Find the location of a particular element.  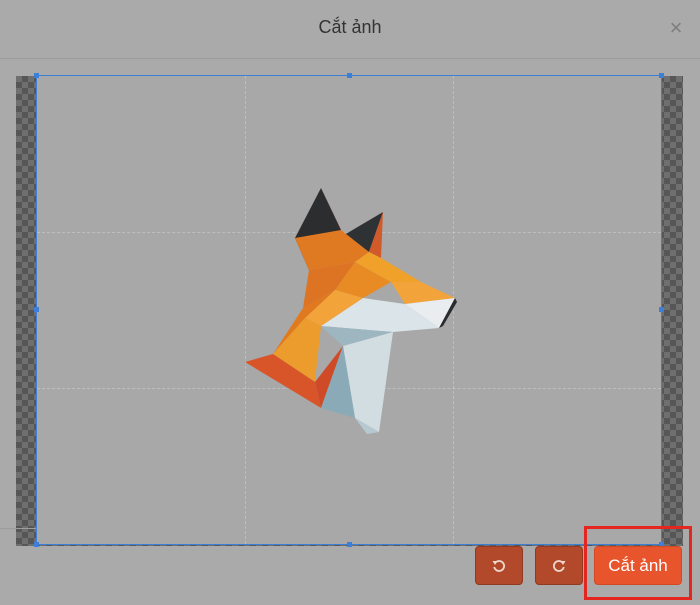

modal-footer-divider is located at coordinates (18, 528).